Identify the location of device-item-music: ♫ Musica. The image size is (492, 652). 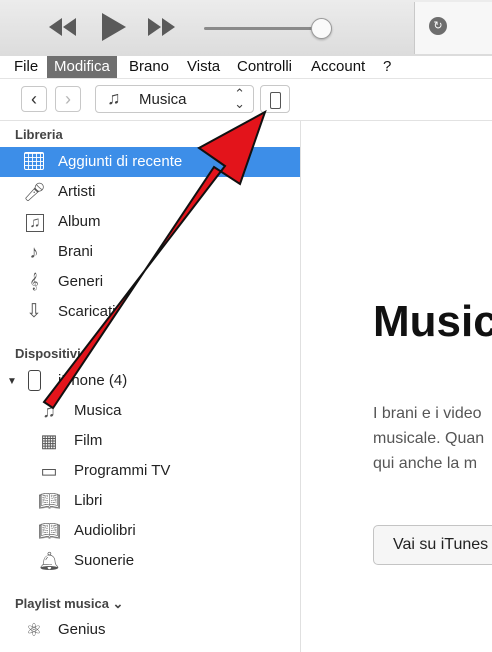
(150, 411).